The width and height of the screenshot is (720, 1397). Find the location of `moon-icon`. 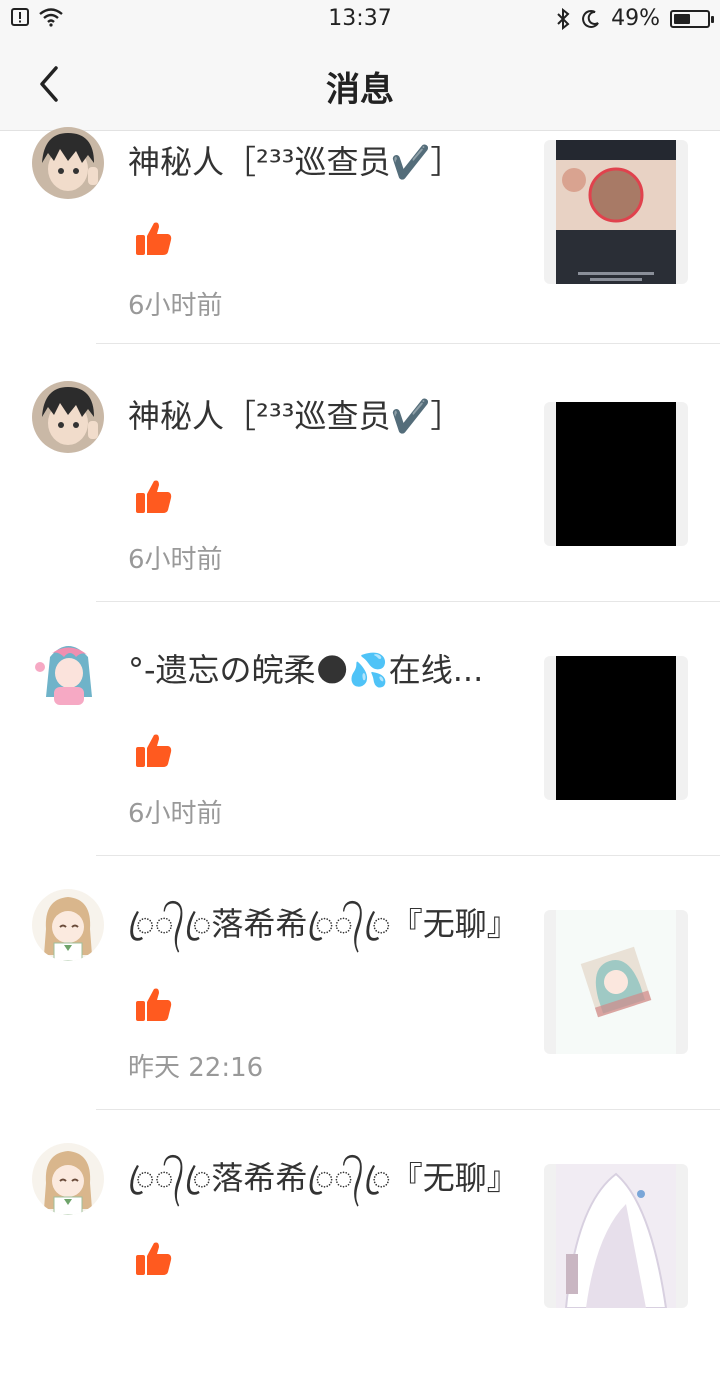

moon-icon is located at coordinates (590, 18).